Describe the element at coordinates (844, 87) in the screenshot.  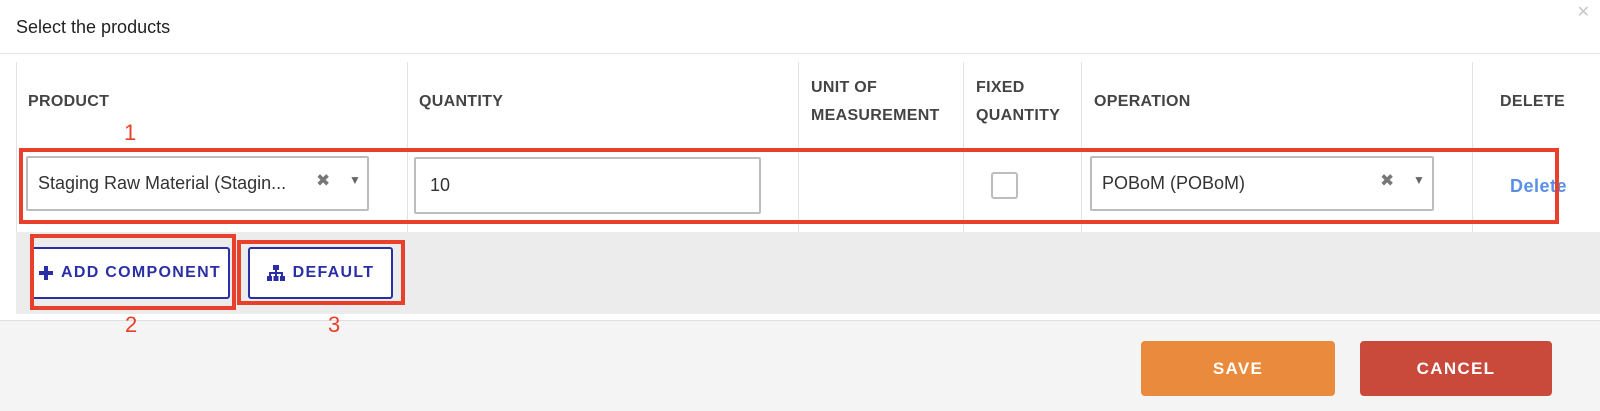
I see `header-uom-line1: UNIT OF` at that location.